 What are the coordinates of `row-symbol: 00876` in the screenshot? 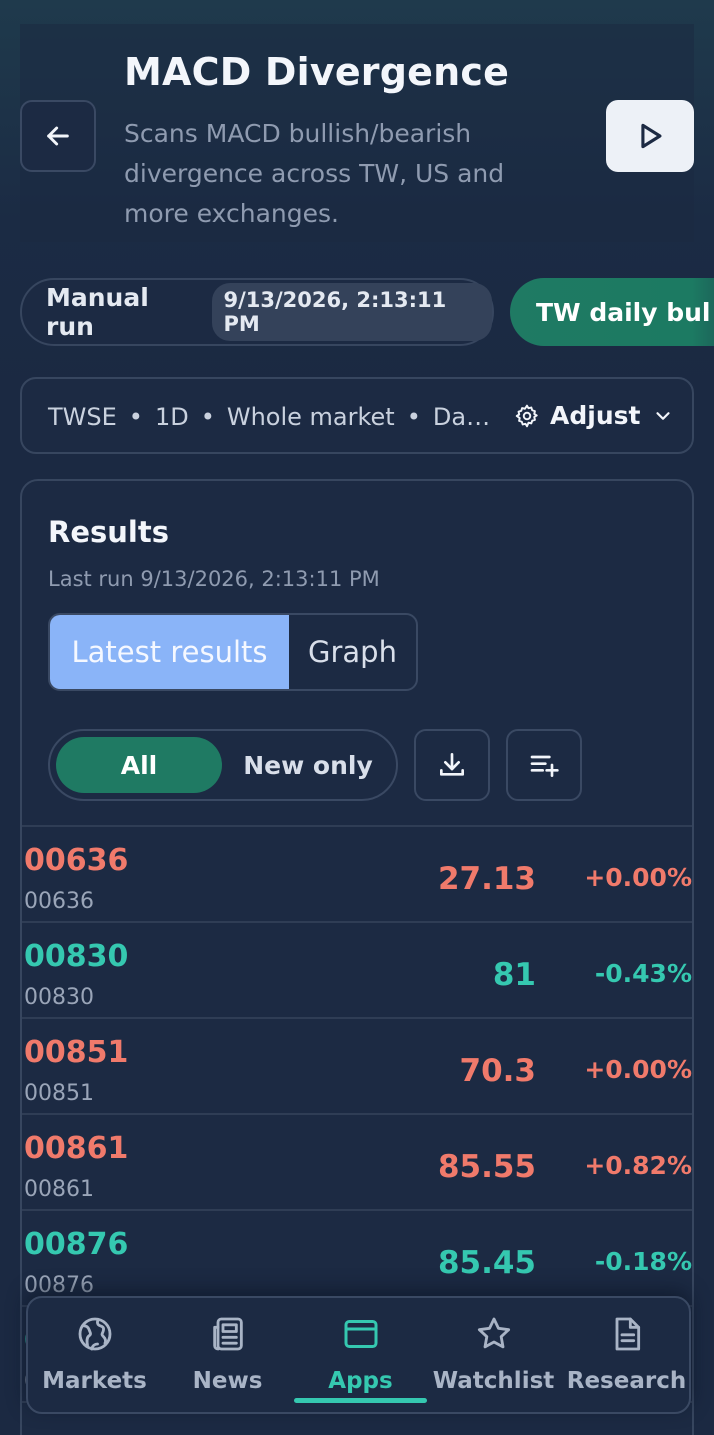 It's located at (76, 1244).